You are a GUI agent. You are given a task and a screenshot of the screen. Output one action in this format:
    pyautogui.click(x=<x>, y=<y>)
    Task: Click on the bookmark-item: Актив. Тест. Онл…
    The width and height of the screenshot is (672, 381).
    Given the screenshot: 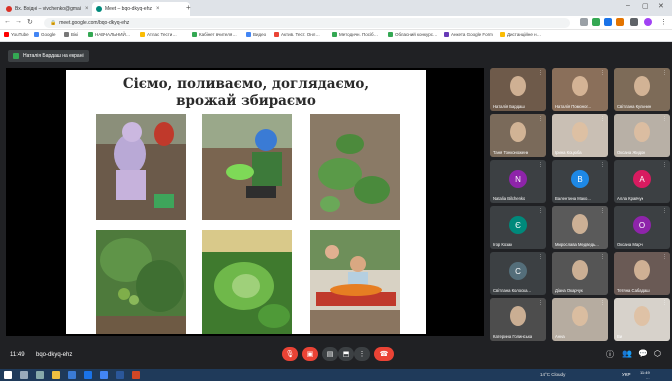 What is the action you would take?
    pyautogui.click(x=297, y=34)
    